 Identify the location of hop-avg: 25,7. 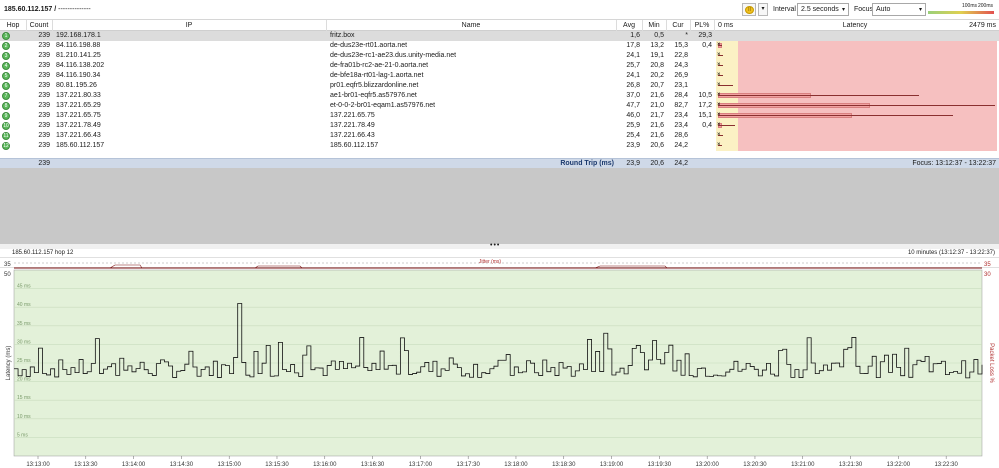
(633, 65).